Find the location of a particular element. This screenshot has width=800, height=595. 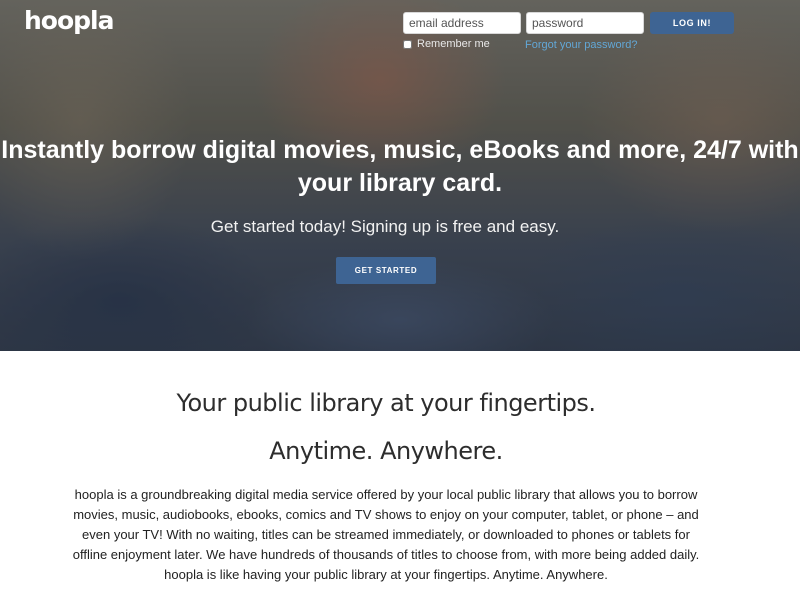

password-input is located at coordinates (585, 23).